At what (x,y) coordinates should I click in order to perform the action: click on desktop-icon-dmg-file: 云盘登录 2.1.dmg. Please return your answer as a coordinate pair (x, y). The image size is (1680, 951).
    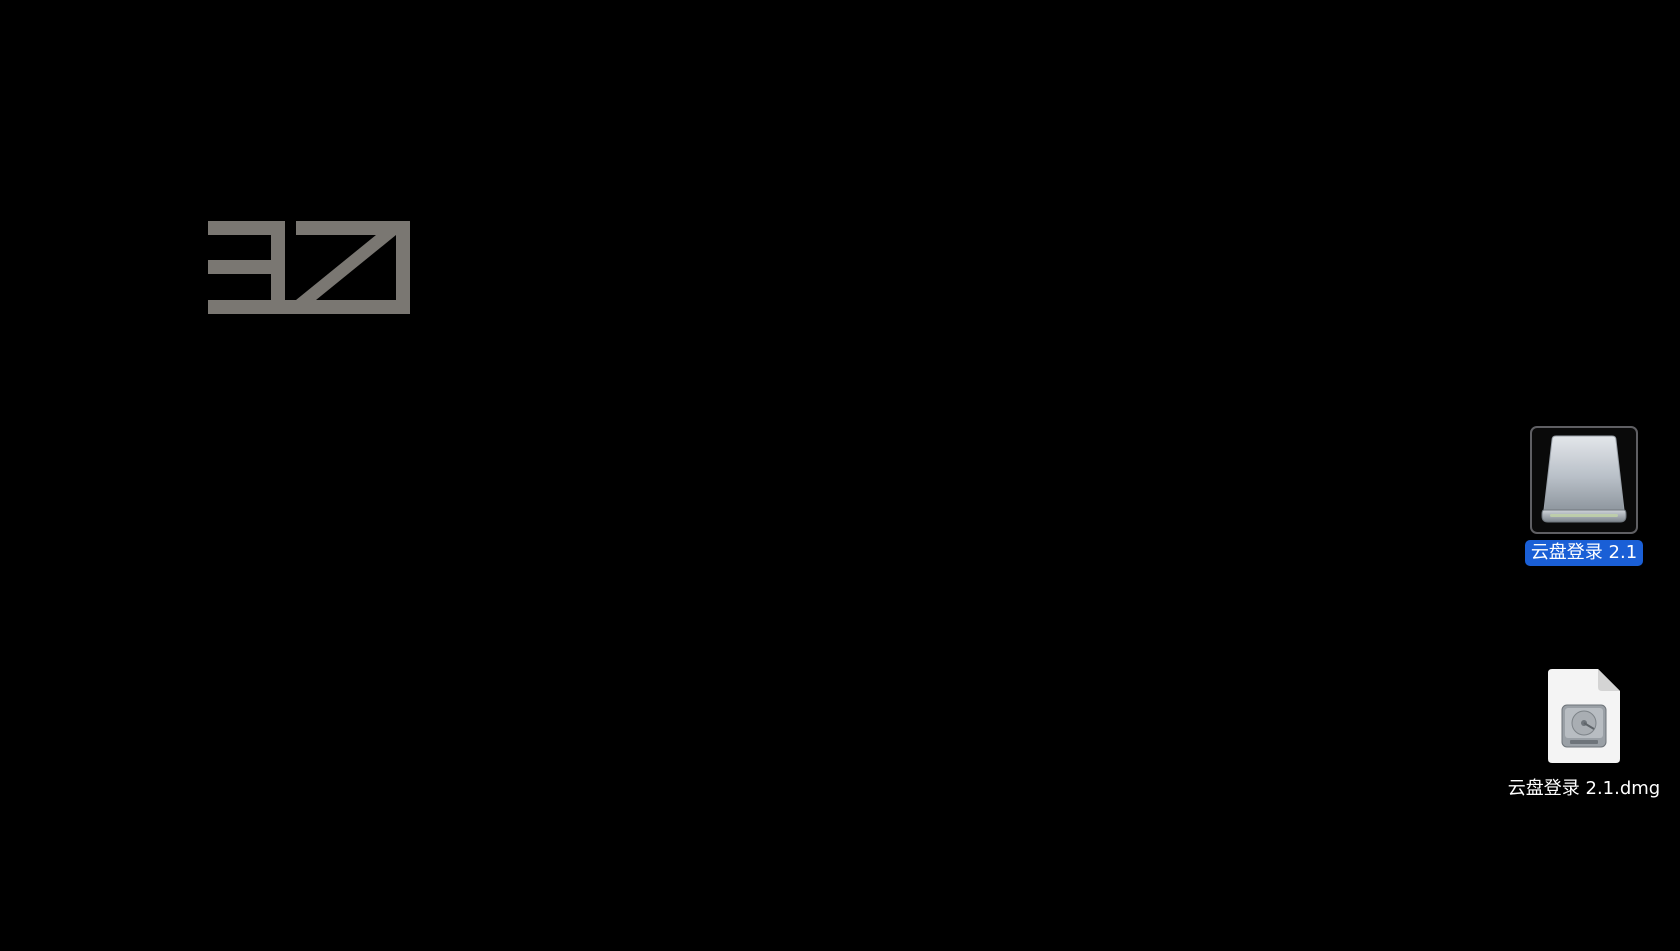
    Looking at the image, I should click on (1584, 732).